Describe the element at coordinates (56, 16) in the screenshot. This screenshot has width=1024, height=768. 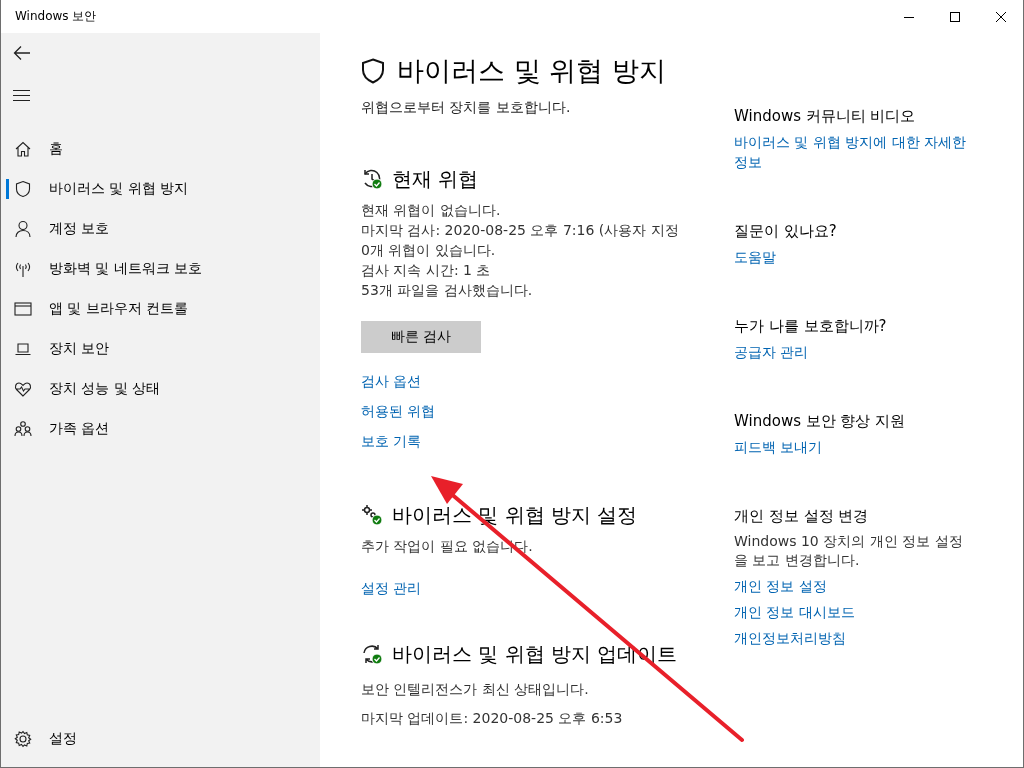
I see `window-title: Windows 보안` at that location.